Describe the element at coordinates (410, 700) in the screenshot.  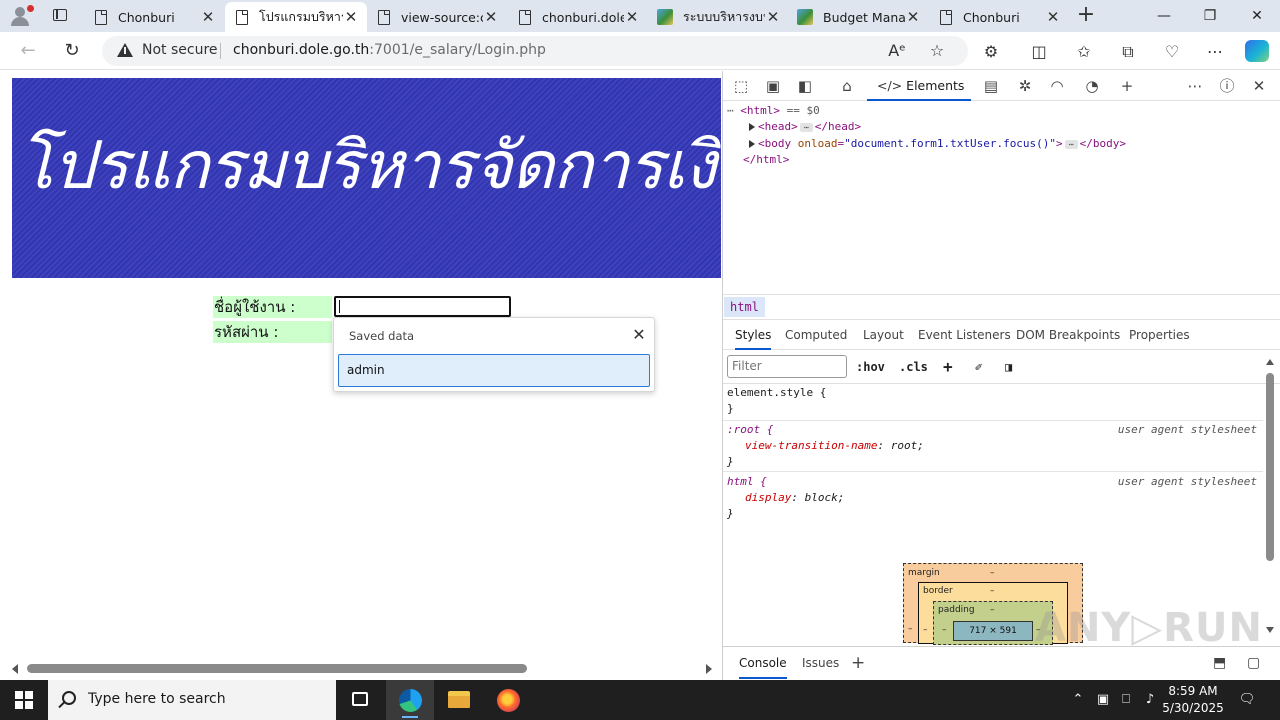
I see `edge-browser-icon` at that location.